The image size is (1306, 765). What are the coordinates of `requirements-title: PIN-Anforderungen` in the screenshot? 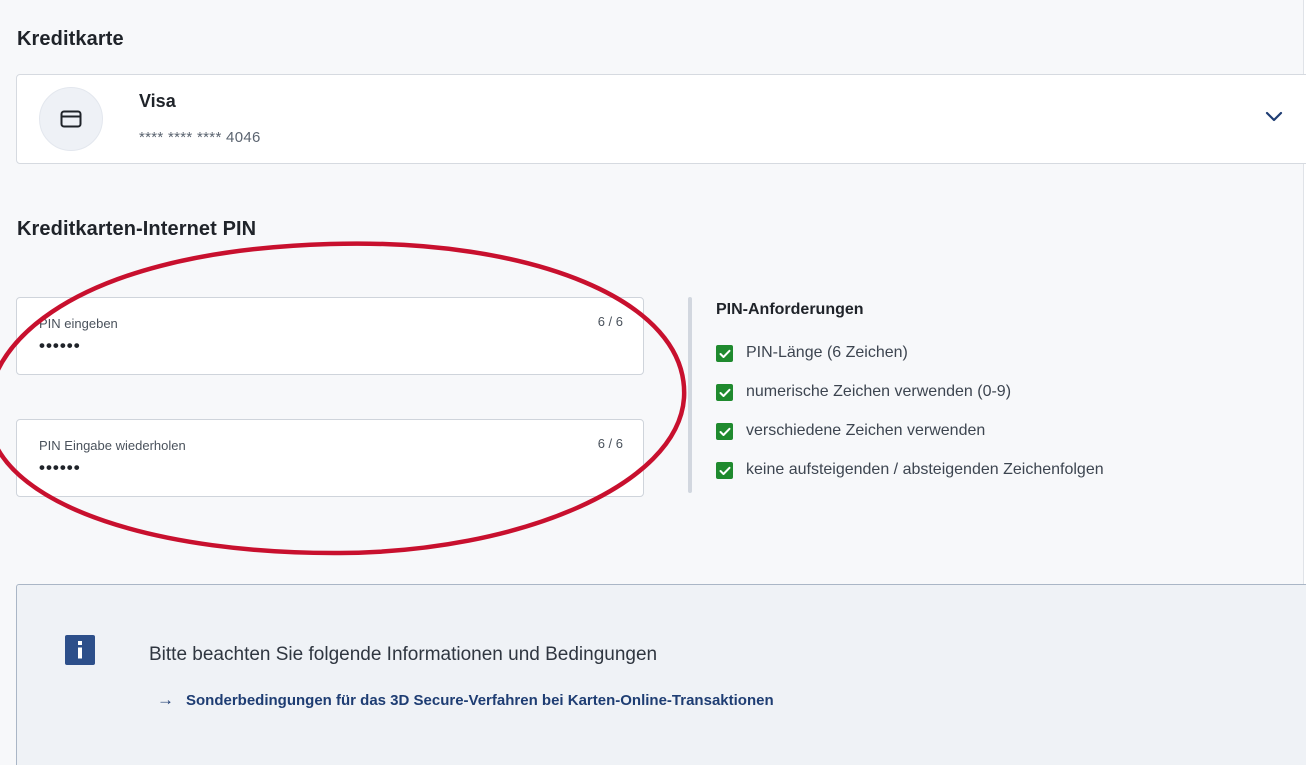 It's located at (790, 309).